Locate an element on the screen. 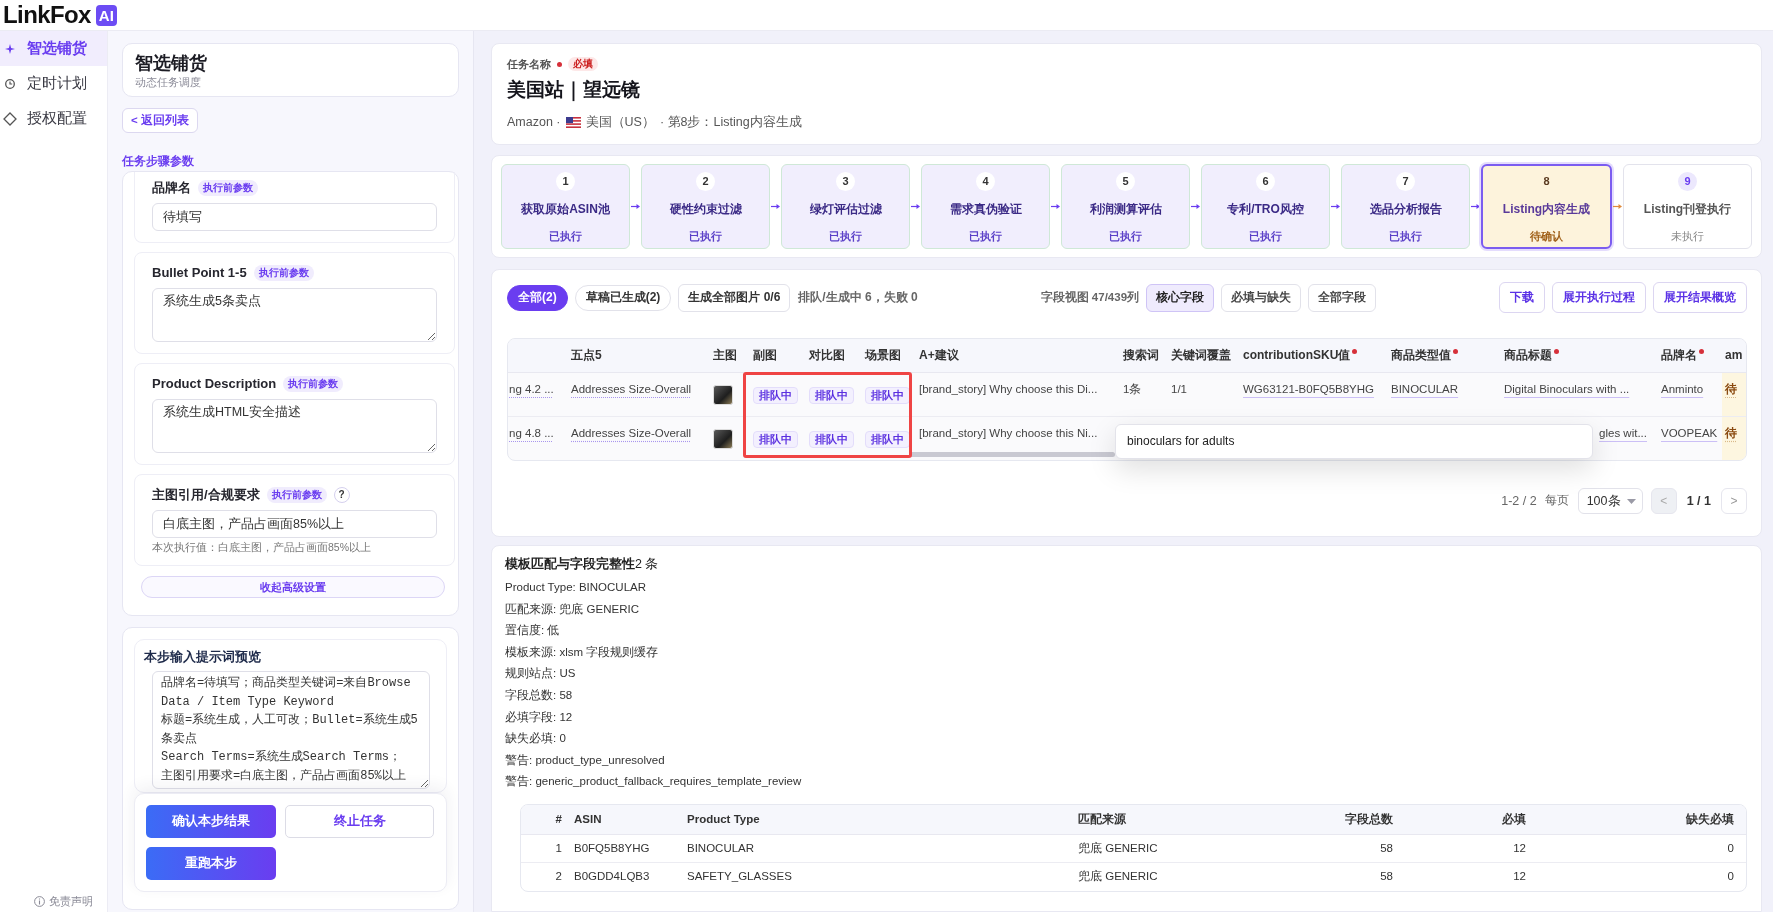  back-button: < 返回列表 is located at coordinates (160, 120).